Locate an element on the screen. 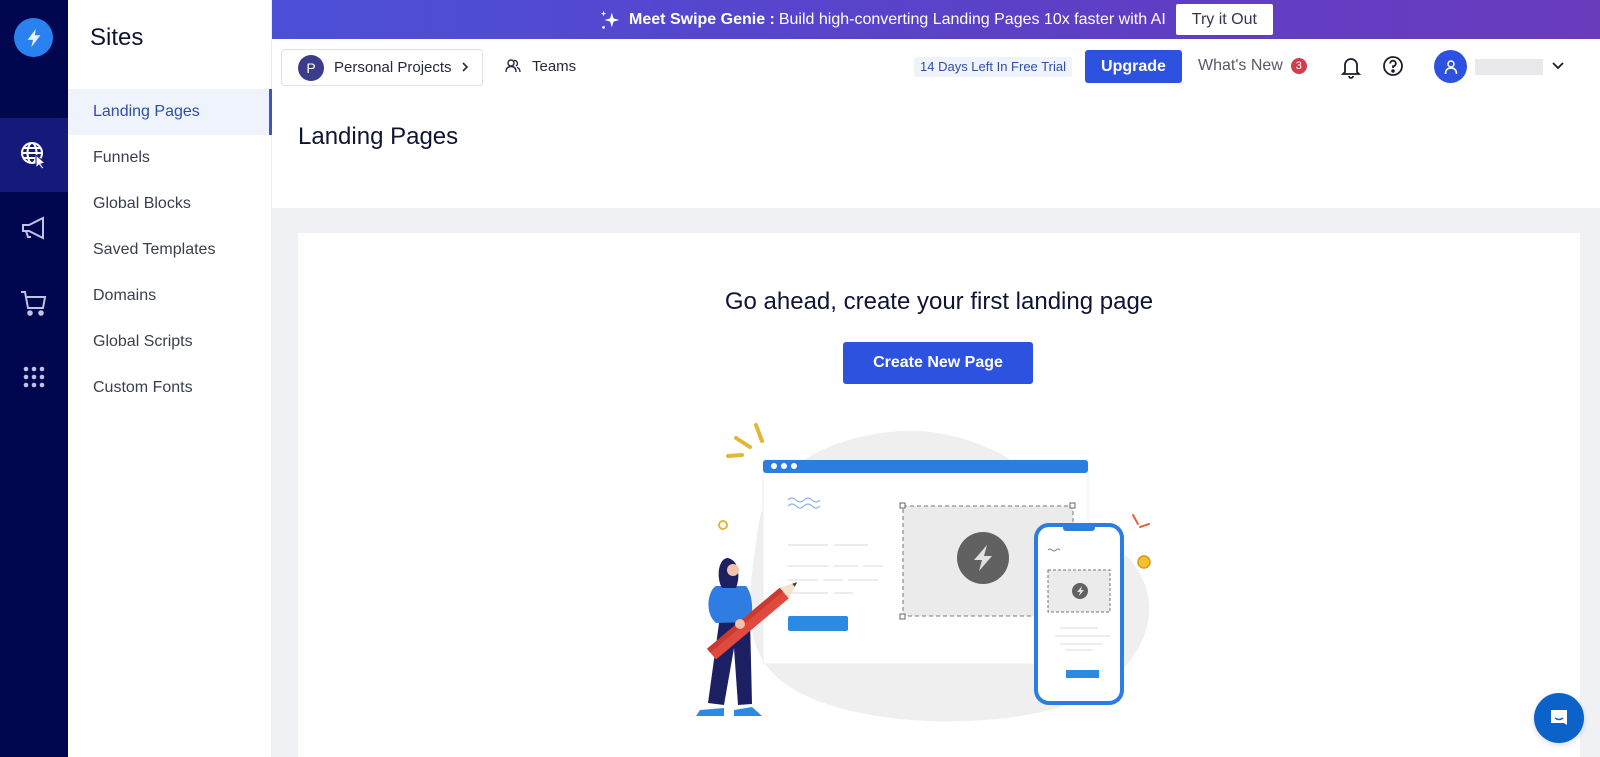  rail-item-apps is located at coordinates (34, 377).